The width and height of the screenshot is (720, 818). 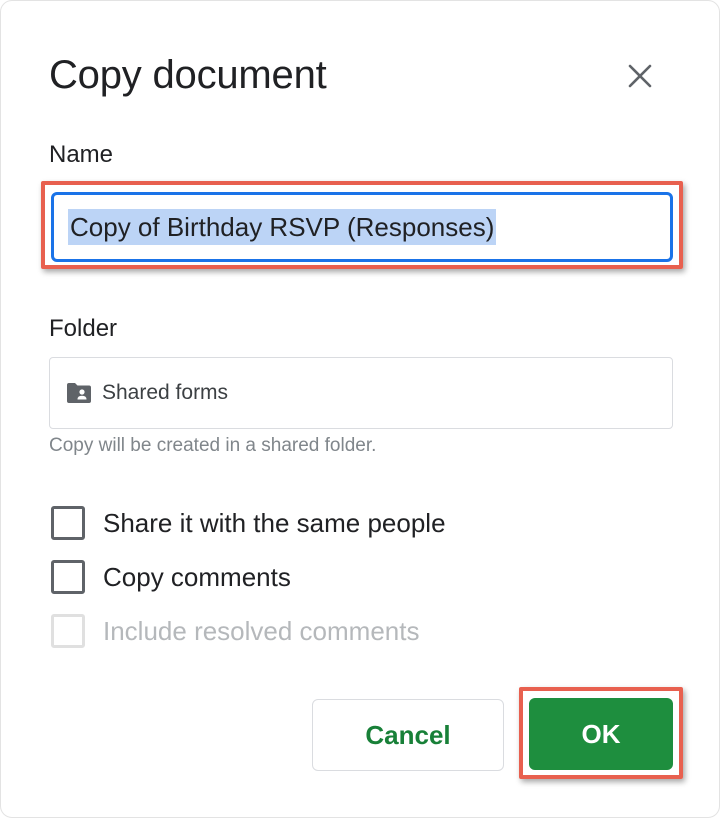 I want to click on folder-label: Folder, so click(x=83, y=328).